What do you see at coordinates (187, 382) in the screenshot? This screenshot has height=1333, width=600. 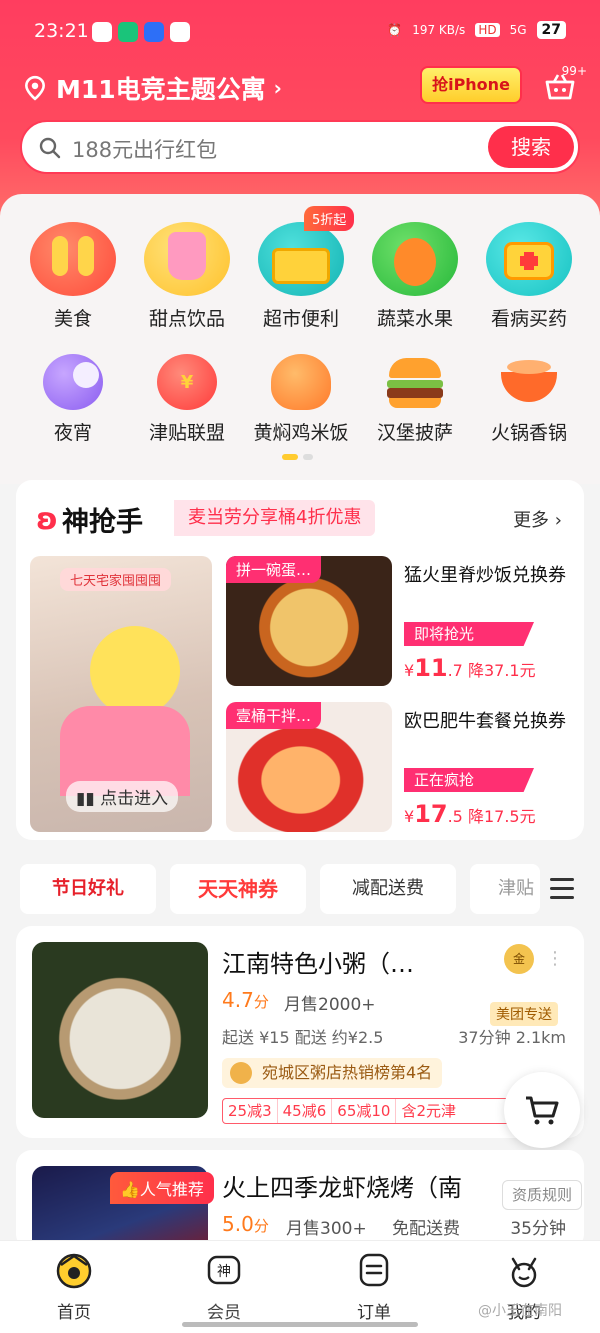 I see `money-bag-icon: ¥` at bounding box center [187, 382].